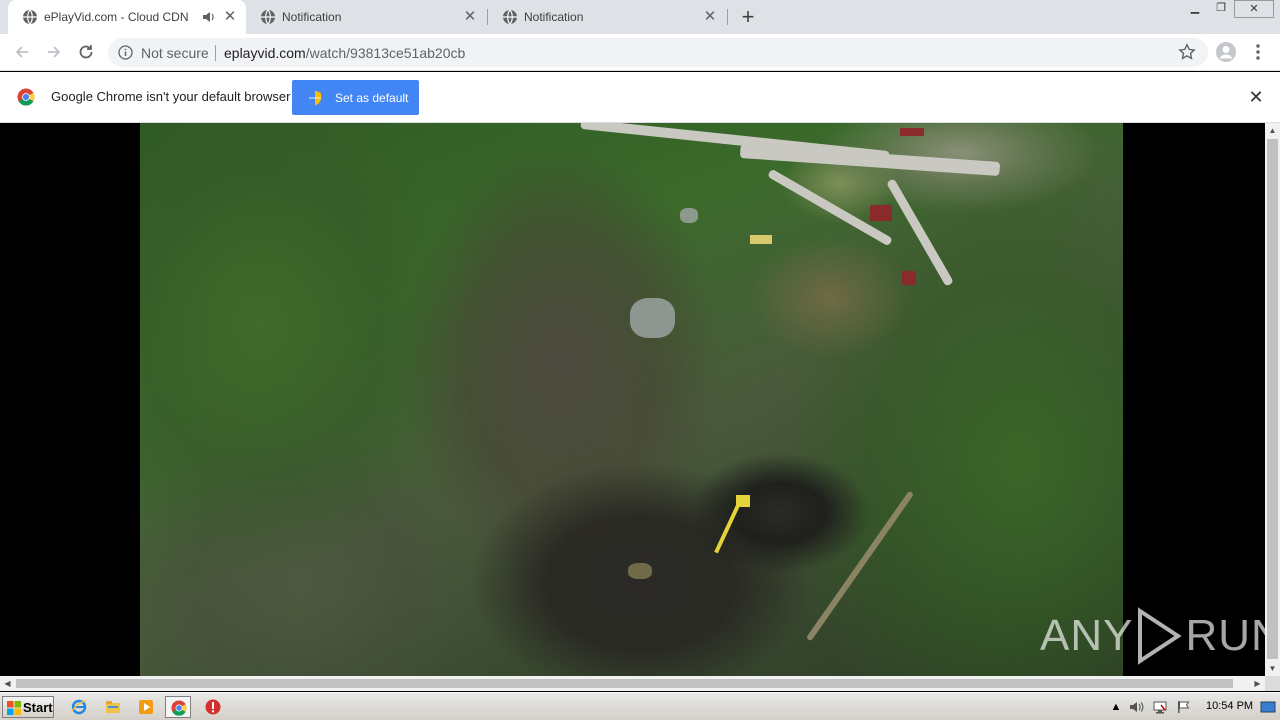  What do you see at coordinates (1160, 707) in the screenshot?
I see `network-icon` at bounding box center [1160, 707].